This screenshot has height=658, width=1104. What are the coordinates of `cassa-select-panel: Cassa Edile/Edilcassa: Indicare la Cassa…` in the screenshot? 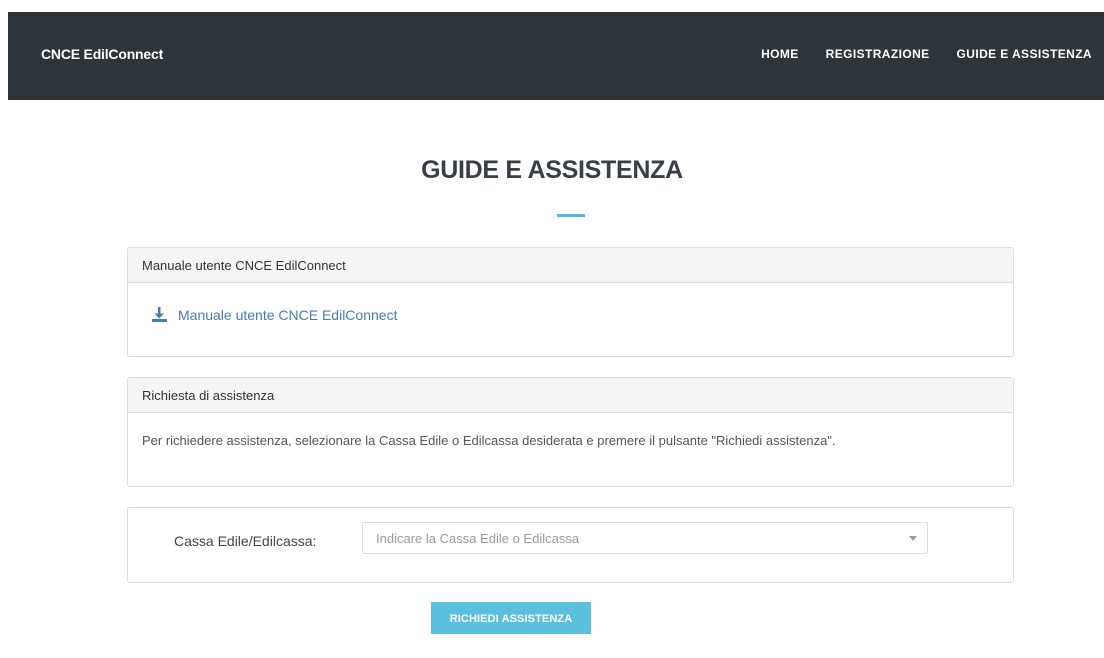 It's located at (570, 545).